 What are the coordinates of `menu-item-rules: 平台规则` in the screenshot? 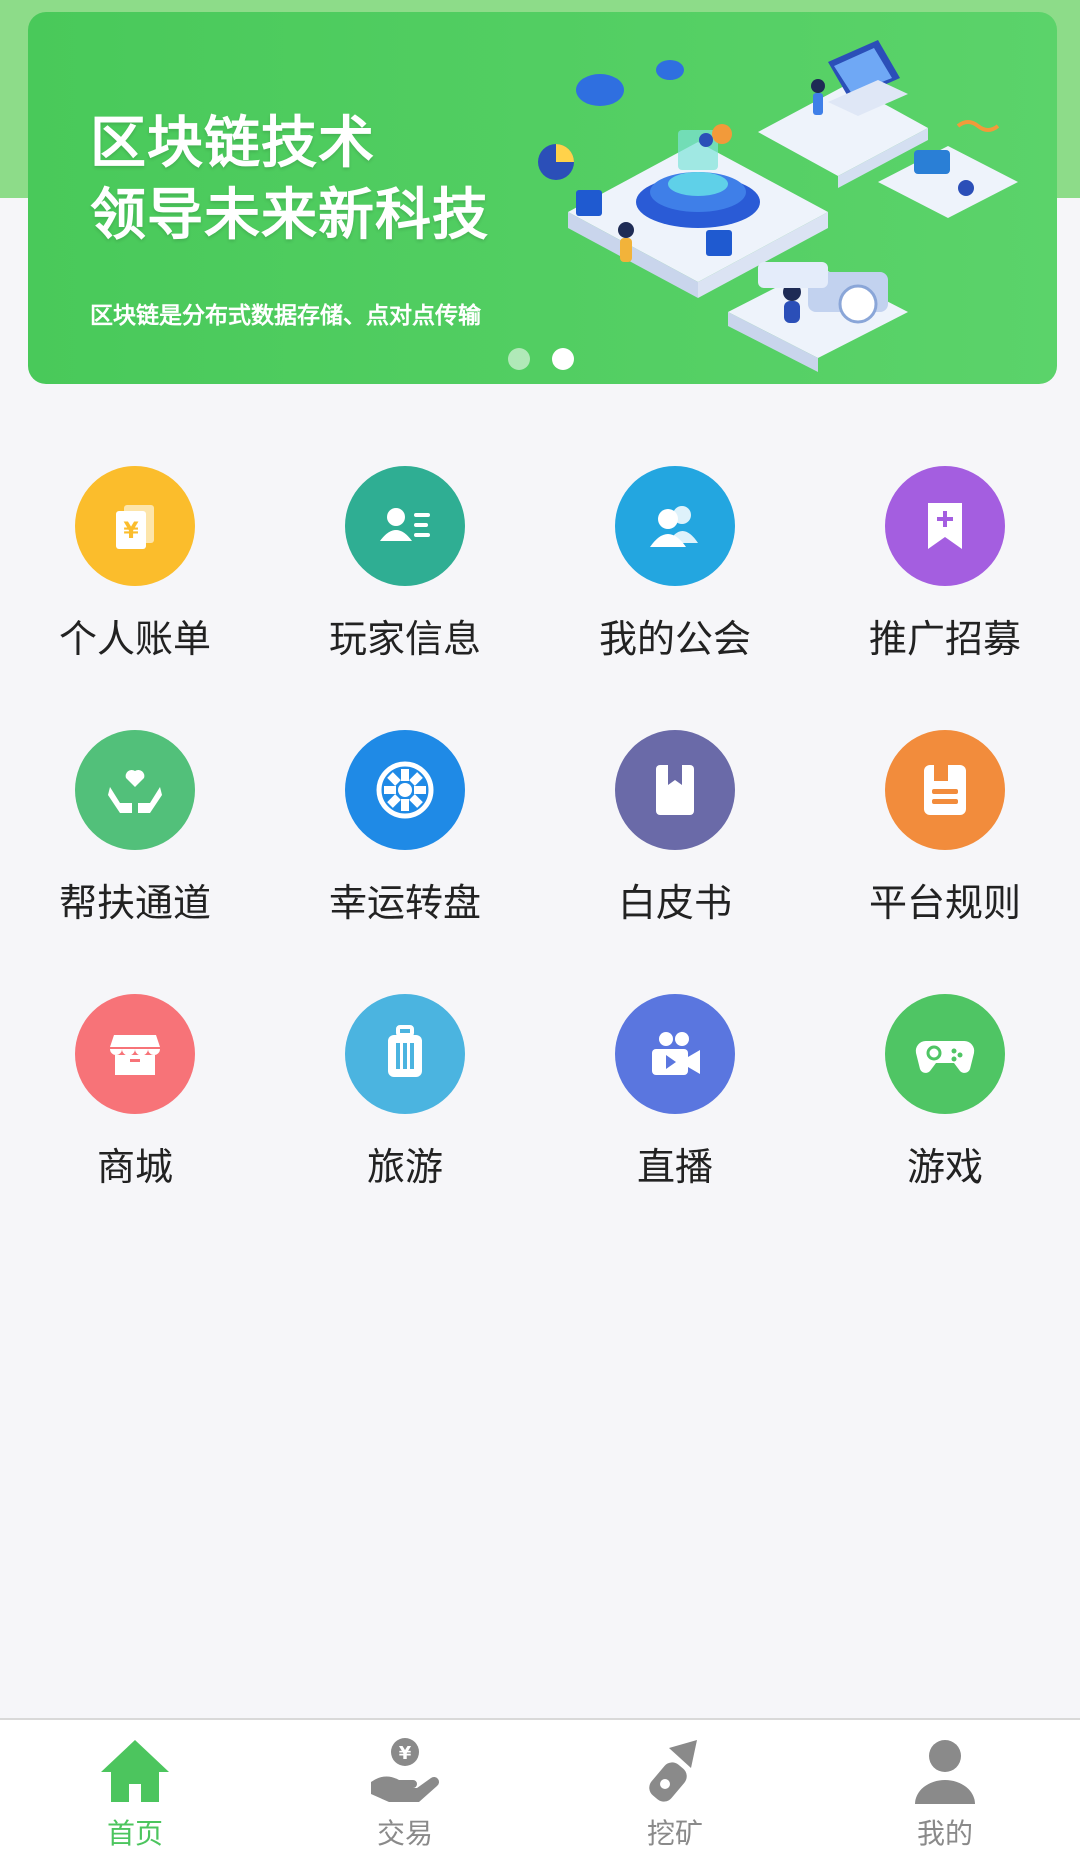 It's located at (945, 828).